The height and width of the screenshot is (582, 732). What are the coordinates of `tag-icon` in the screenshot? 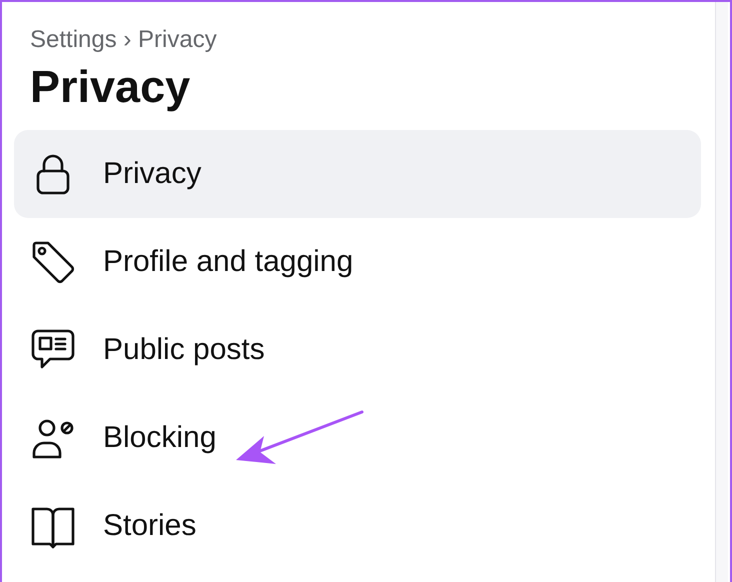 It's located at (53, 262).